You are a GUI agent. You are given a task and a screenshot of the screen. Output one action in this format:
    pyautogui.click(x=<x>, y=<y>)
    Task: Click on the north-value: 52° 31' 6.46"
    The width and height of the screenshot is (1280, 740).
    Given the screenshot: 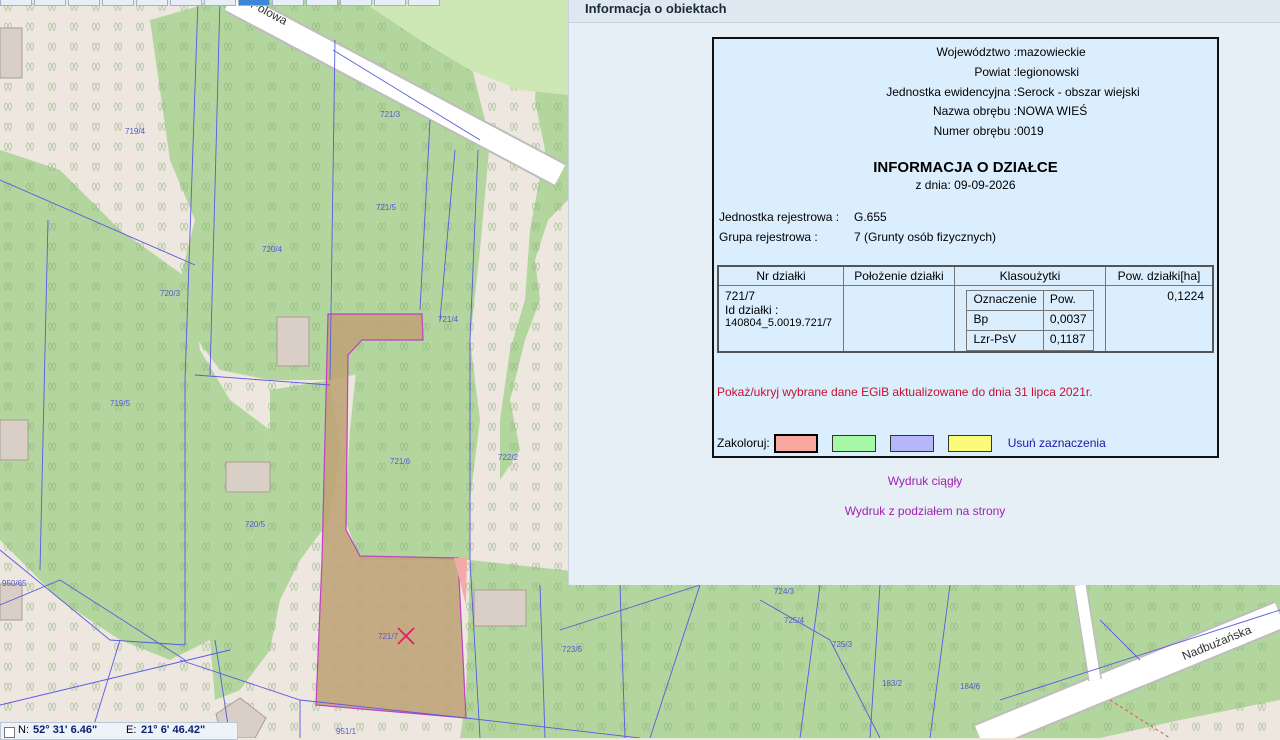 What is the action you would take?
    pyautogui.click(x=65, y=730)
    